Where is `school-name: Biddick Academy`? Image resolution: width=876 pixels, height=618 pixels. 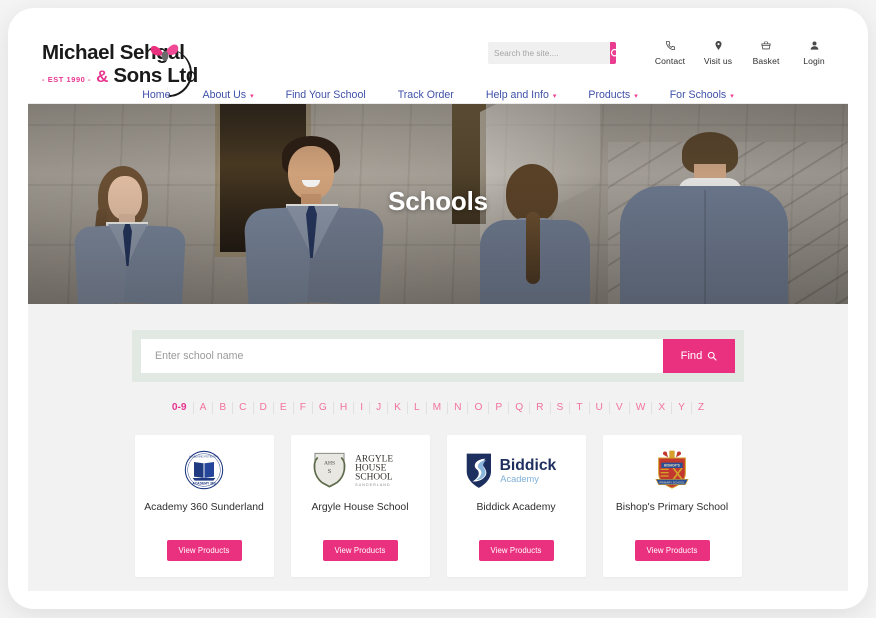
school-name: Biddick Academy is located at coordinates (516, 507).